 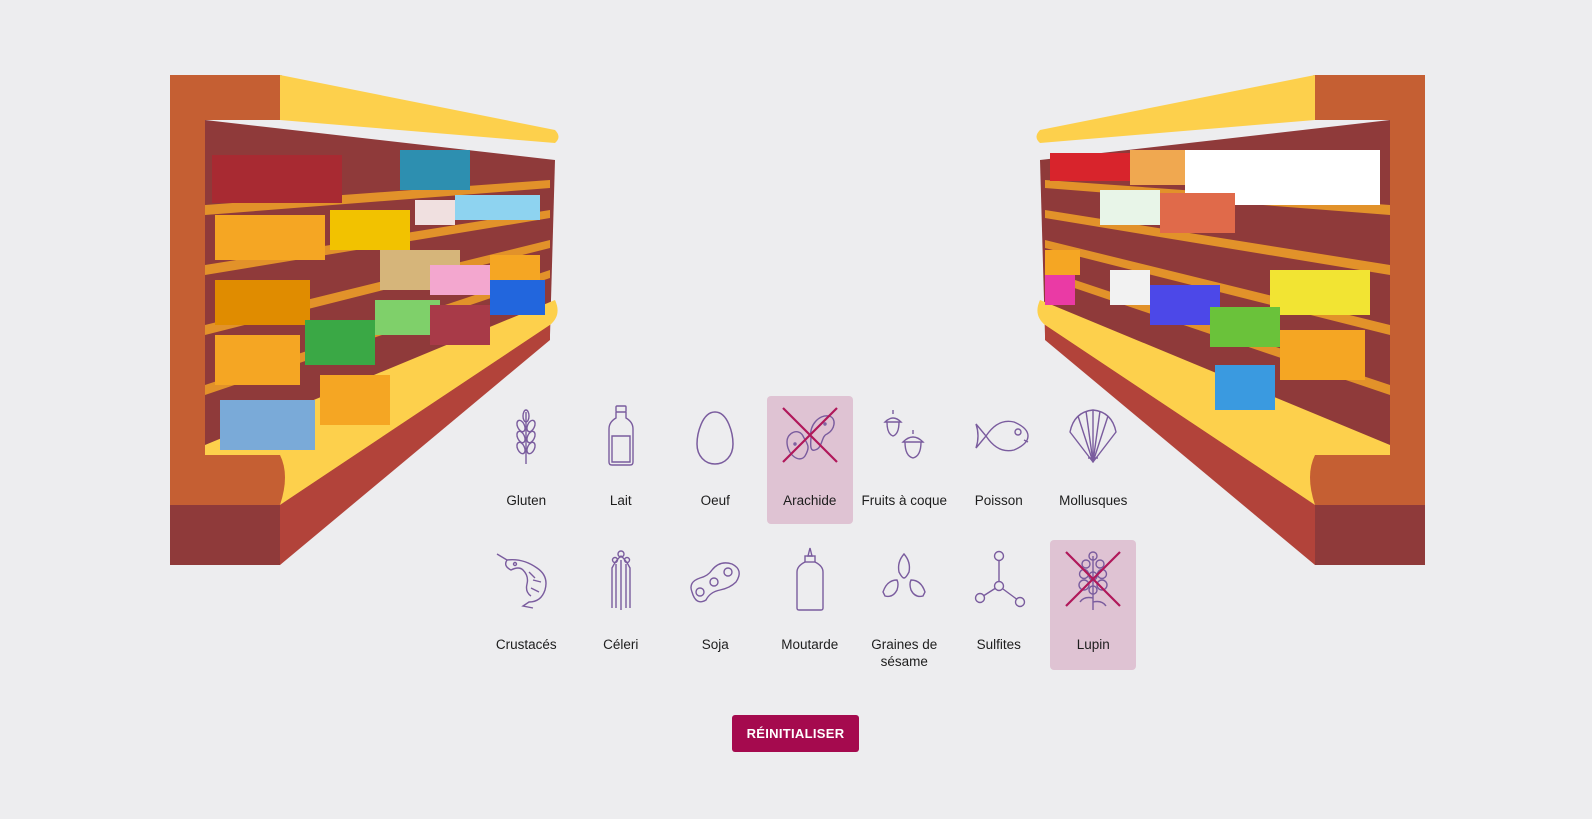 What do you see at coordinates (526, 644) in the screenshot?
I see `allergen-label: Crustacés` at bounding box center [526, 644].